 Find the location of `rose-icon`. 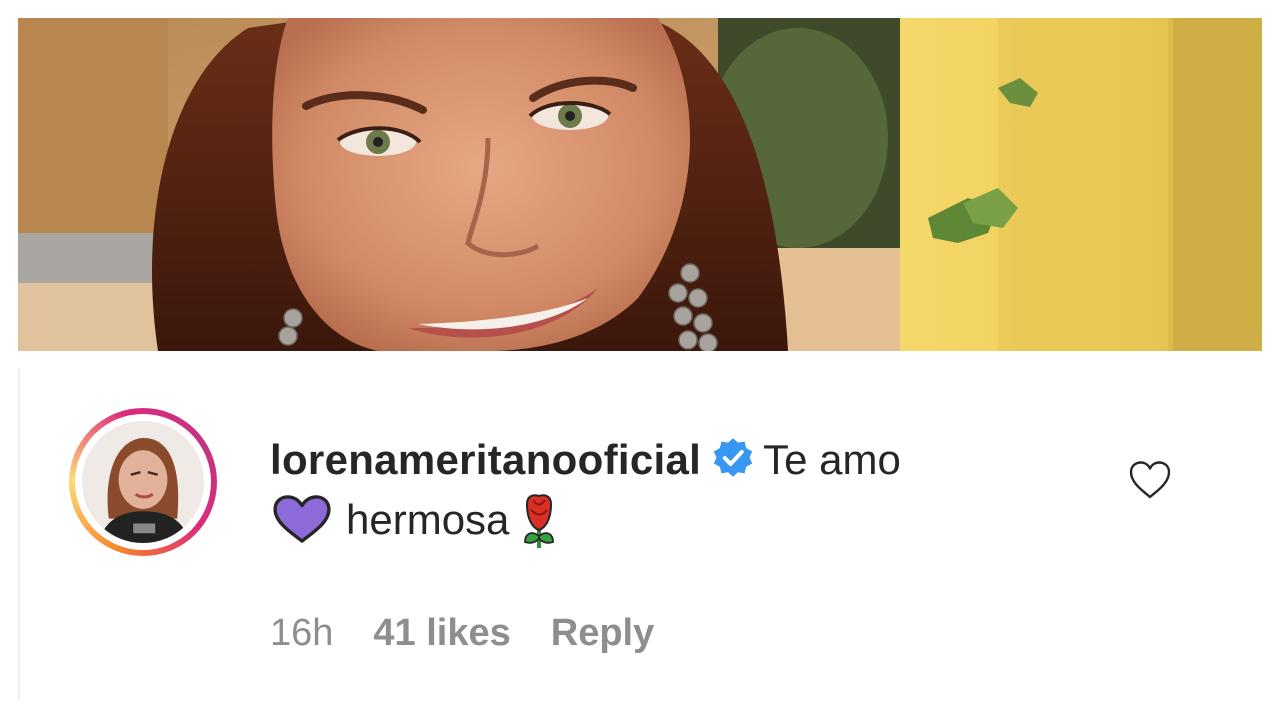

rose-icon is located at coordinates (539, 521).